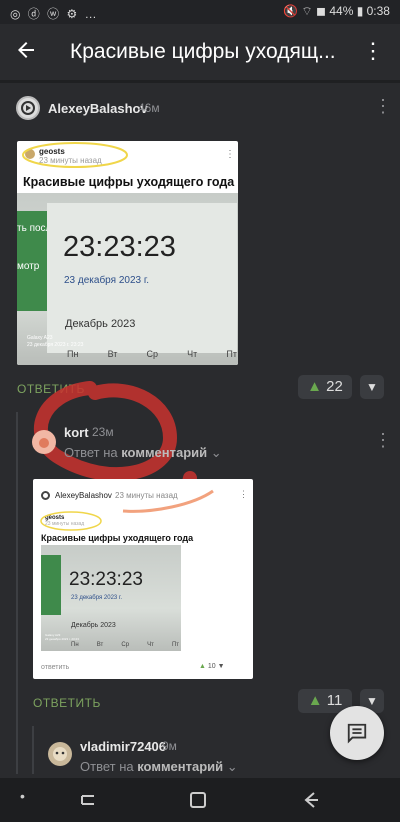 The width and height of the screenshot is (400, 822). What do you see at coordinates (123, 746) in the screenshot?
I see `comment-author: vladimir72406` at bounding box center [123, 746].